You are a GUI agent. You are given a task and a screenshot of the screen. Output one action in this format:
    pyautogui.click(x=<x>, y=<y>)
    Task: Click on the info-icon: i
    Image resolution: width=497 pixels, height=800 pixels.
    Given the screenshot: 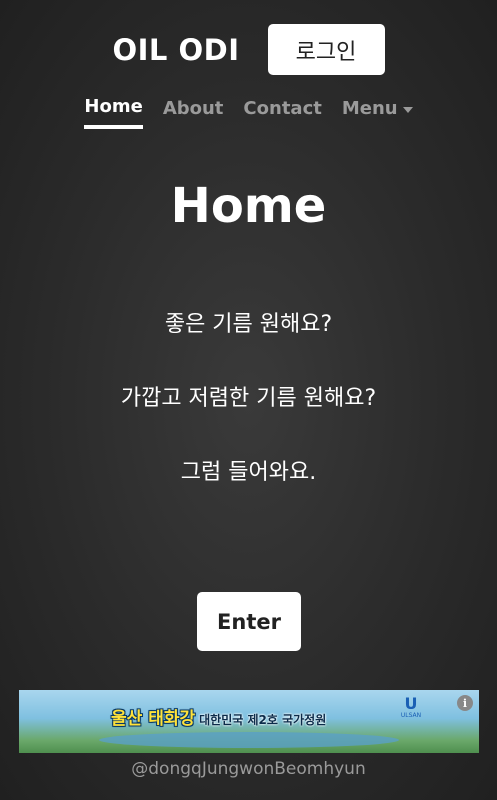 What is the action you would take?
    pyautogui.click(x=465, y=703)
    